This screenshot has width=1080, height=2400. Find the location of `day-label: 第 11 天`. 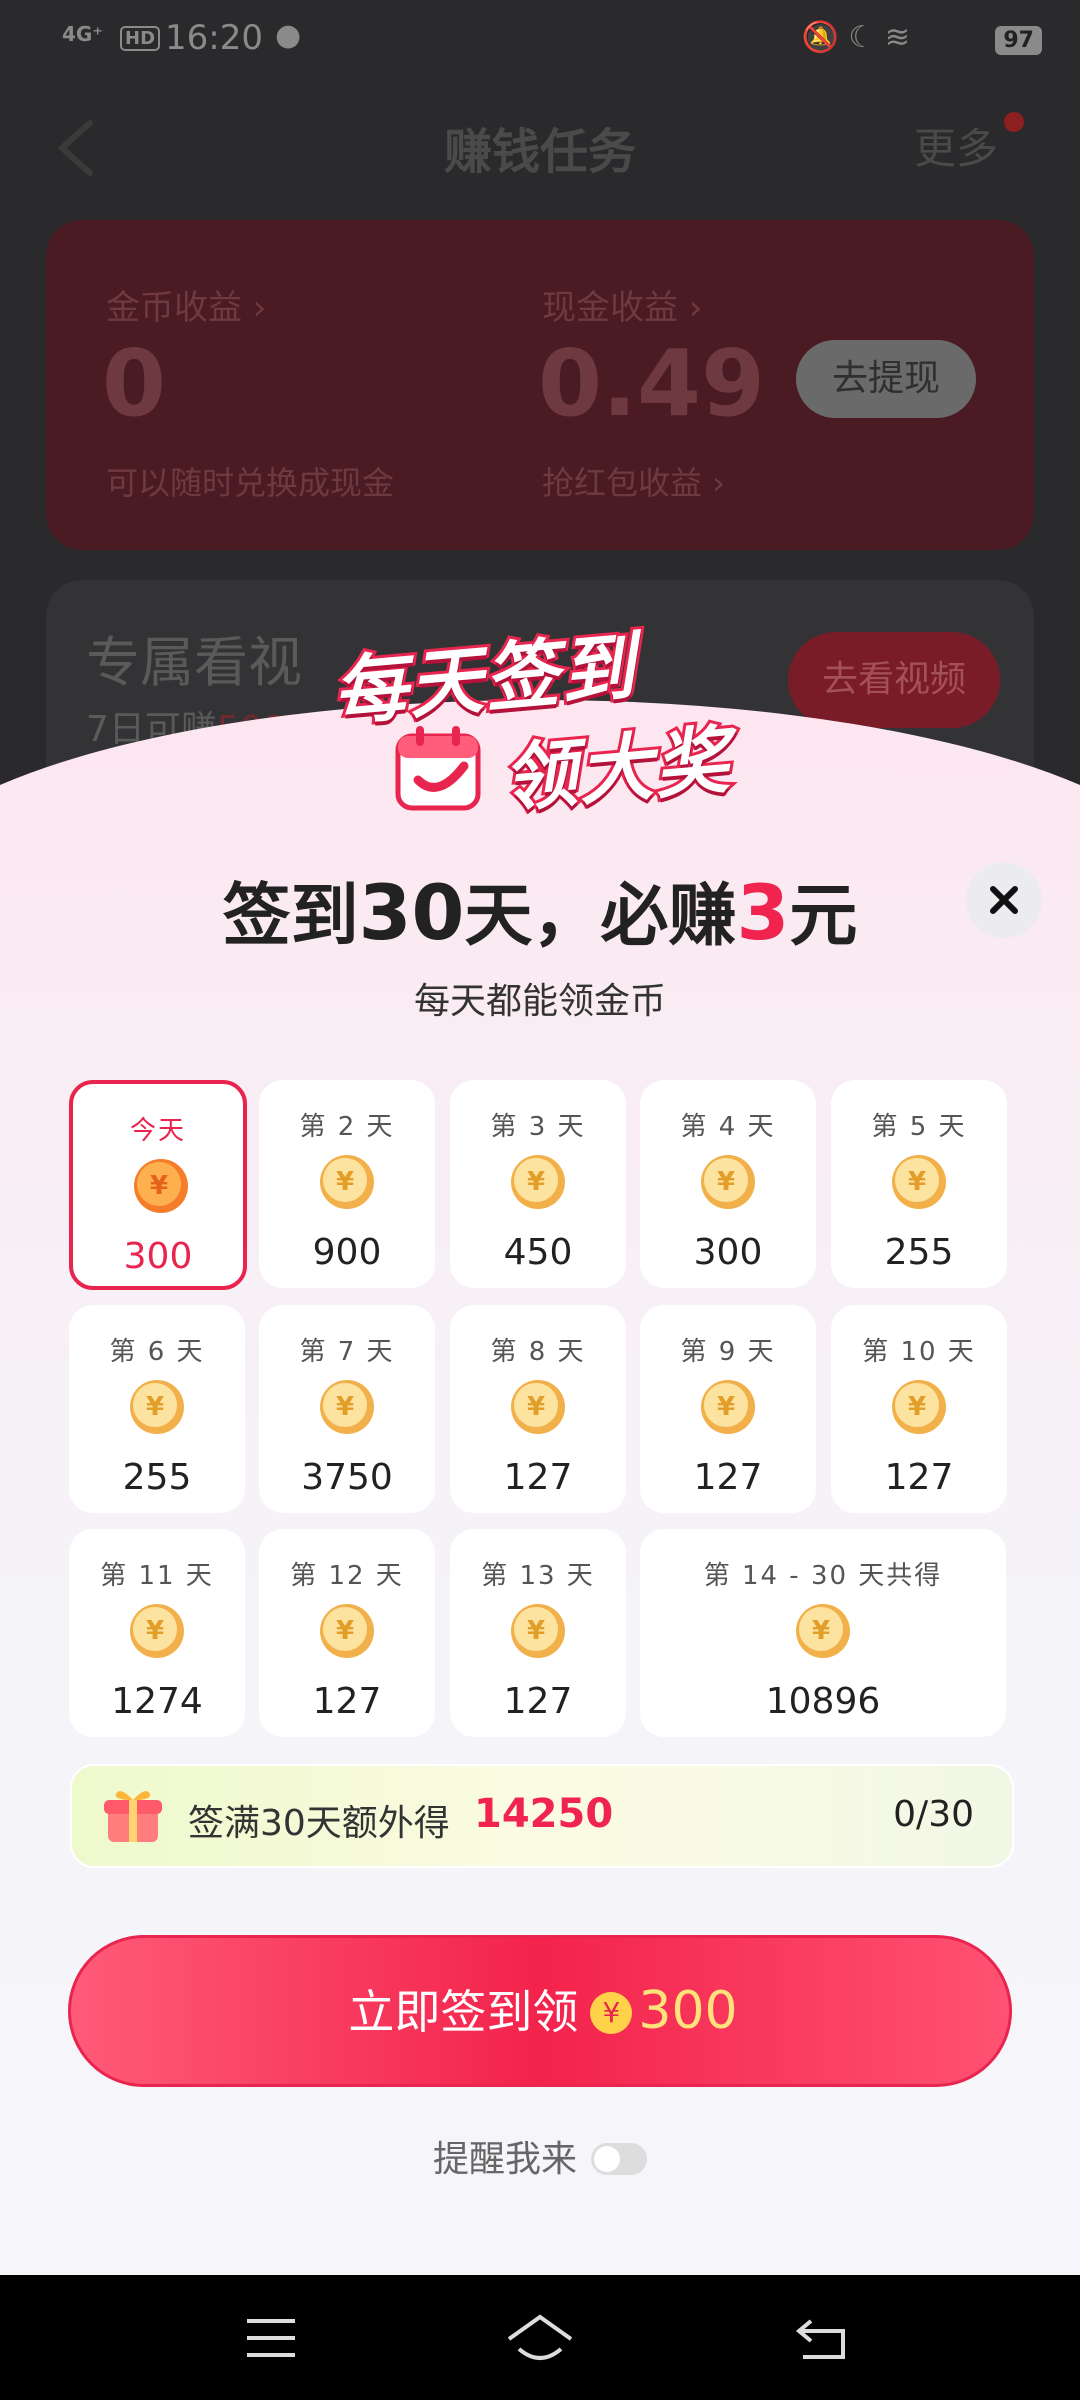

day-label: 第 11 天 is located at coordinates (157, 1576).